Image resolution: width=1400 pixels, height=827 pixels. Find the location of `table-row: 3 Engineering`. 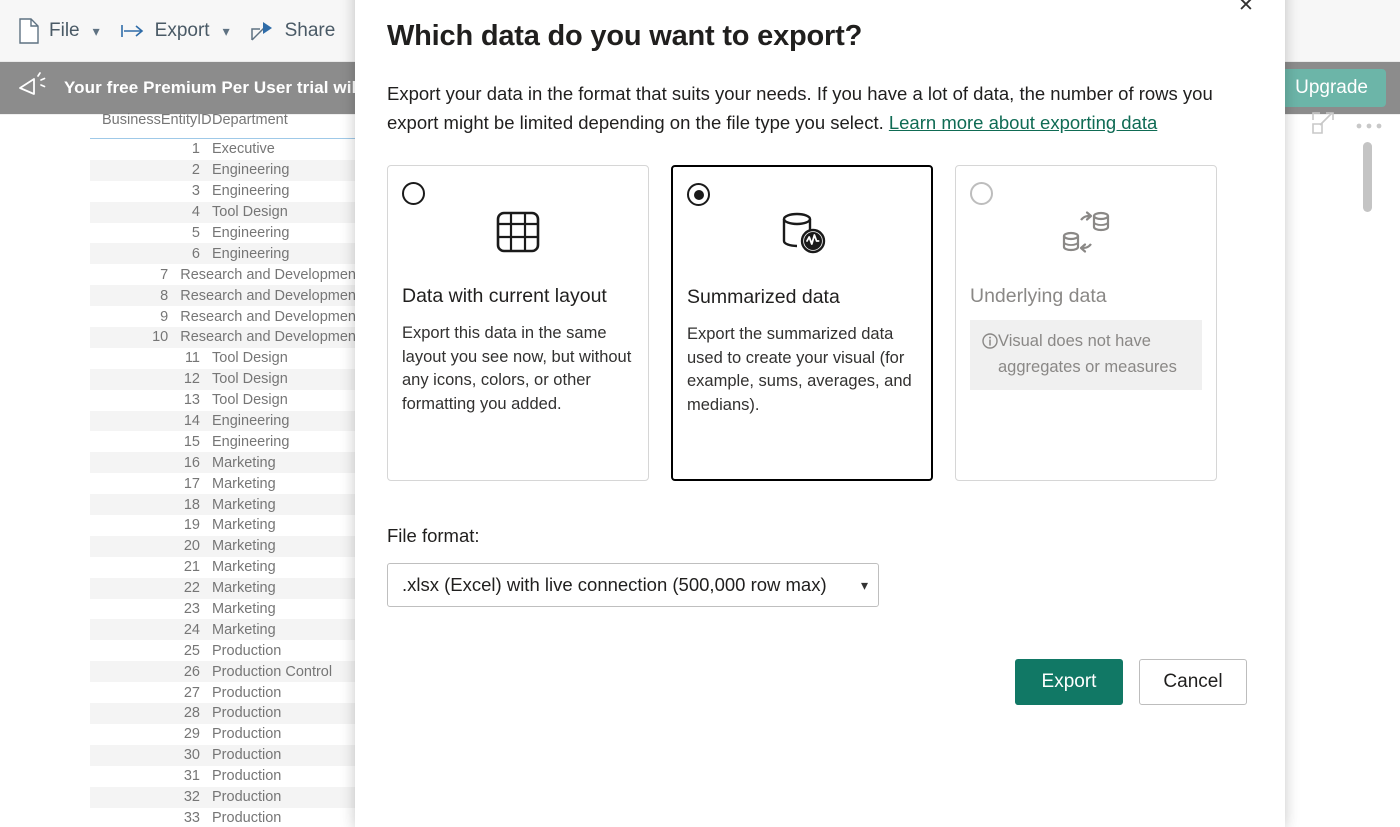

table-row: 3 Engineering is located at coordinates (225, 191).